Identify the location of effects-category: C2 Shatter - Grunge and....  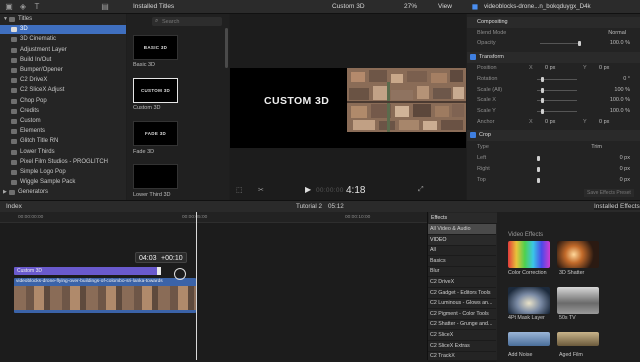
(462, 325).